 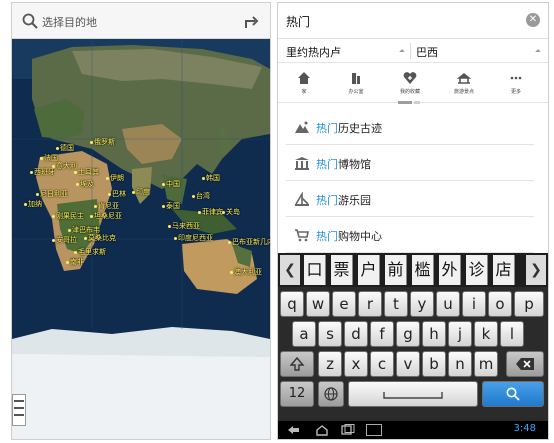 I want to click on numbers-key: 12, so click(x=297, y=394).